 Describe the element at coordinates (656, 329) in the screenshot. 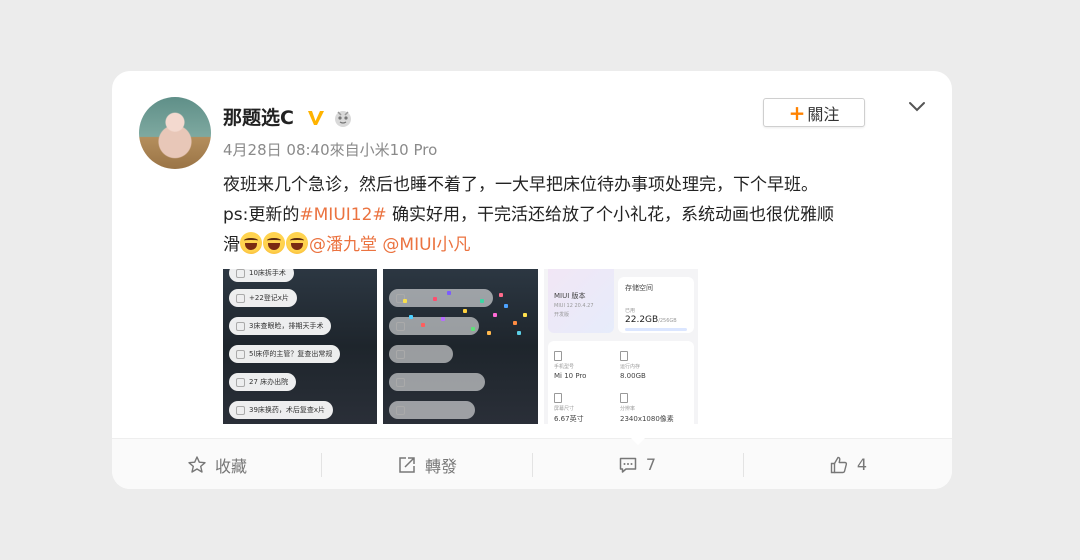

I see `storage-bar` at that location.